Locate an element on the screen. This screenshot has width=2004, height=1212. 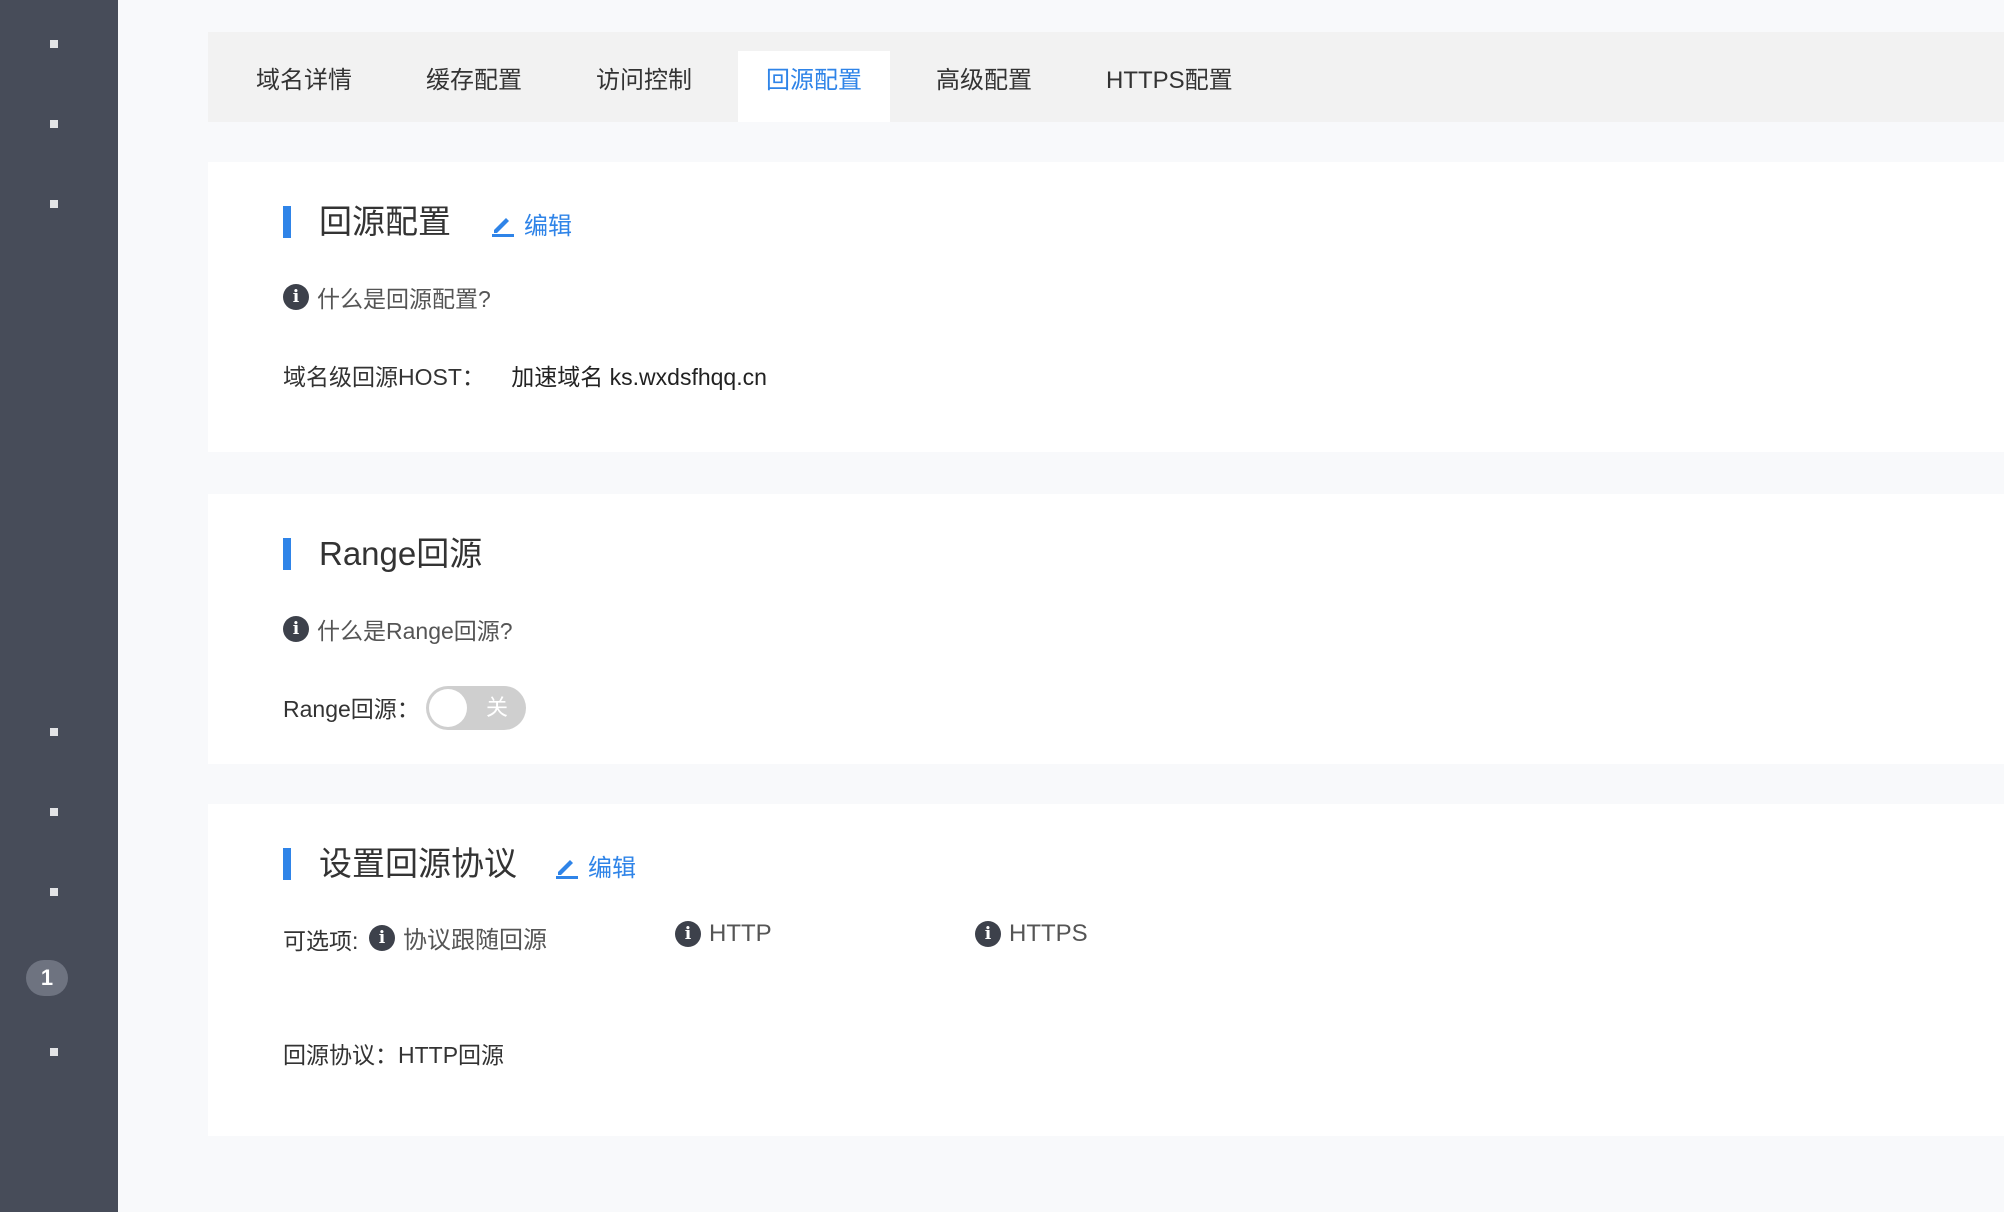
notification-badge: 1 is located at coordinates (47, 978).